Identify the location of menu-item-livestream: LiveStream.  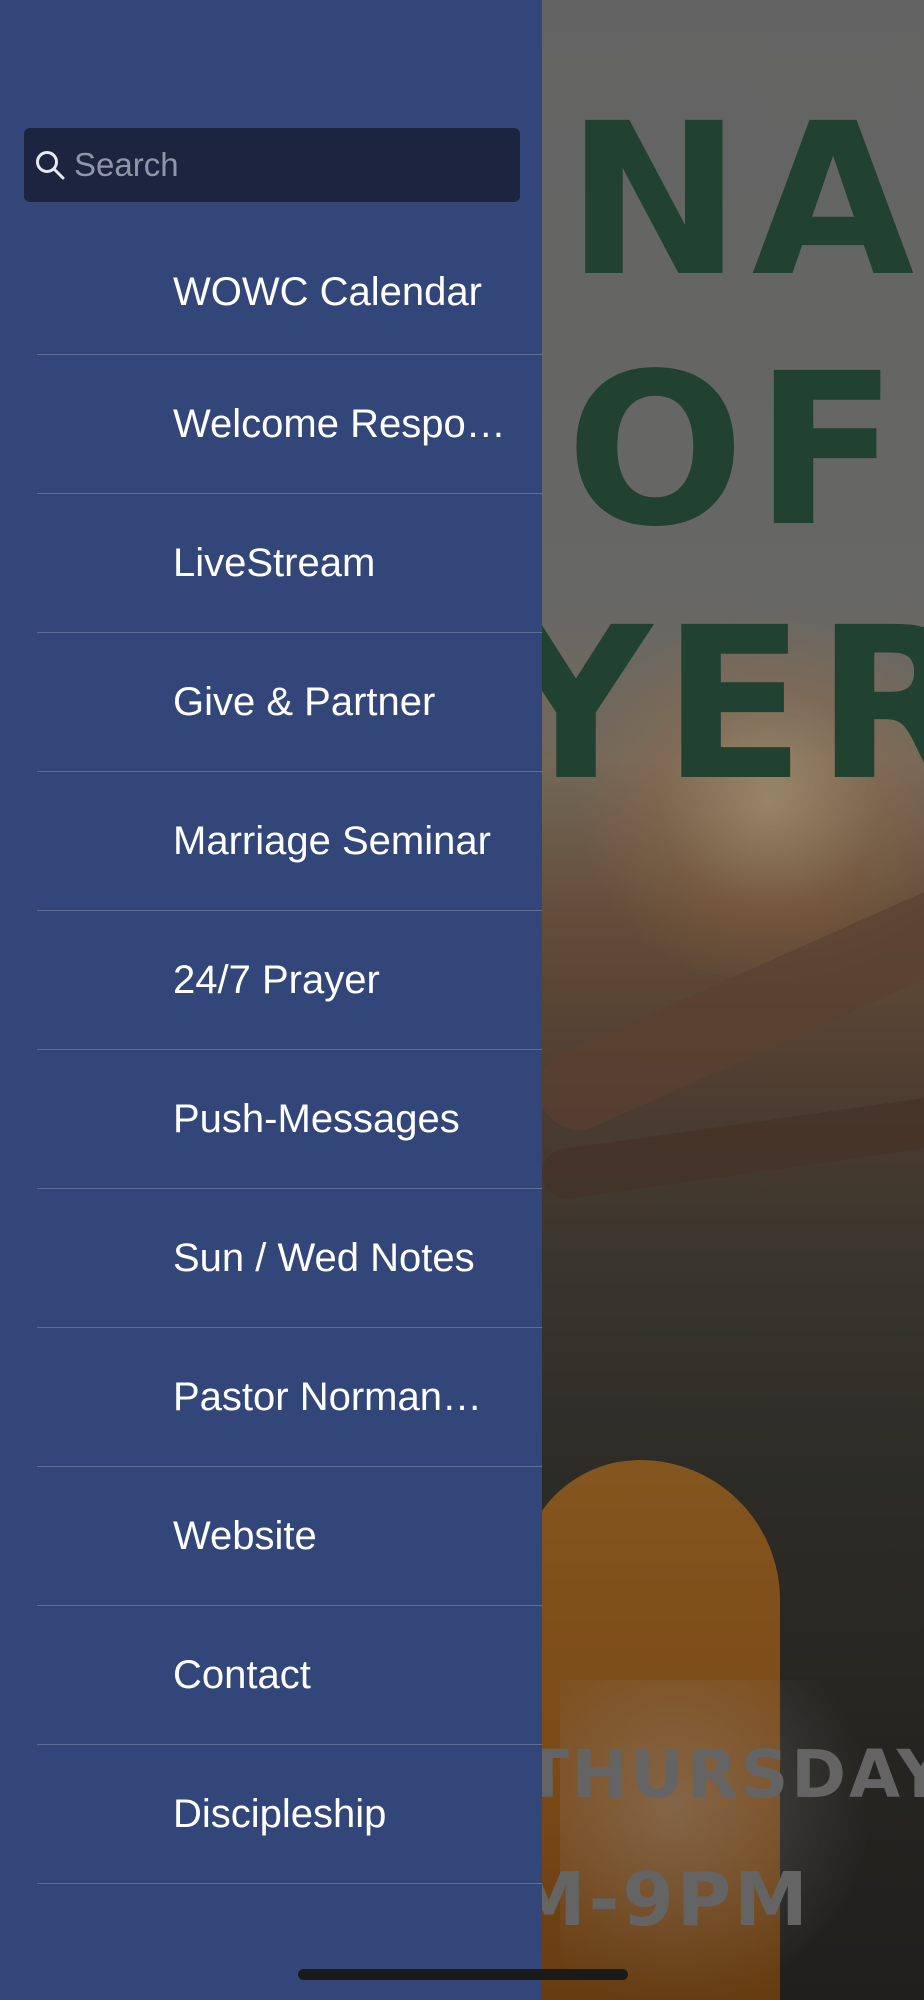
(289, 563).